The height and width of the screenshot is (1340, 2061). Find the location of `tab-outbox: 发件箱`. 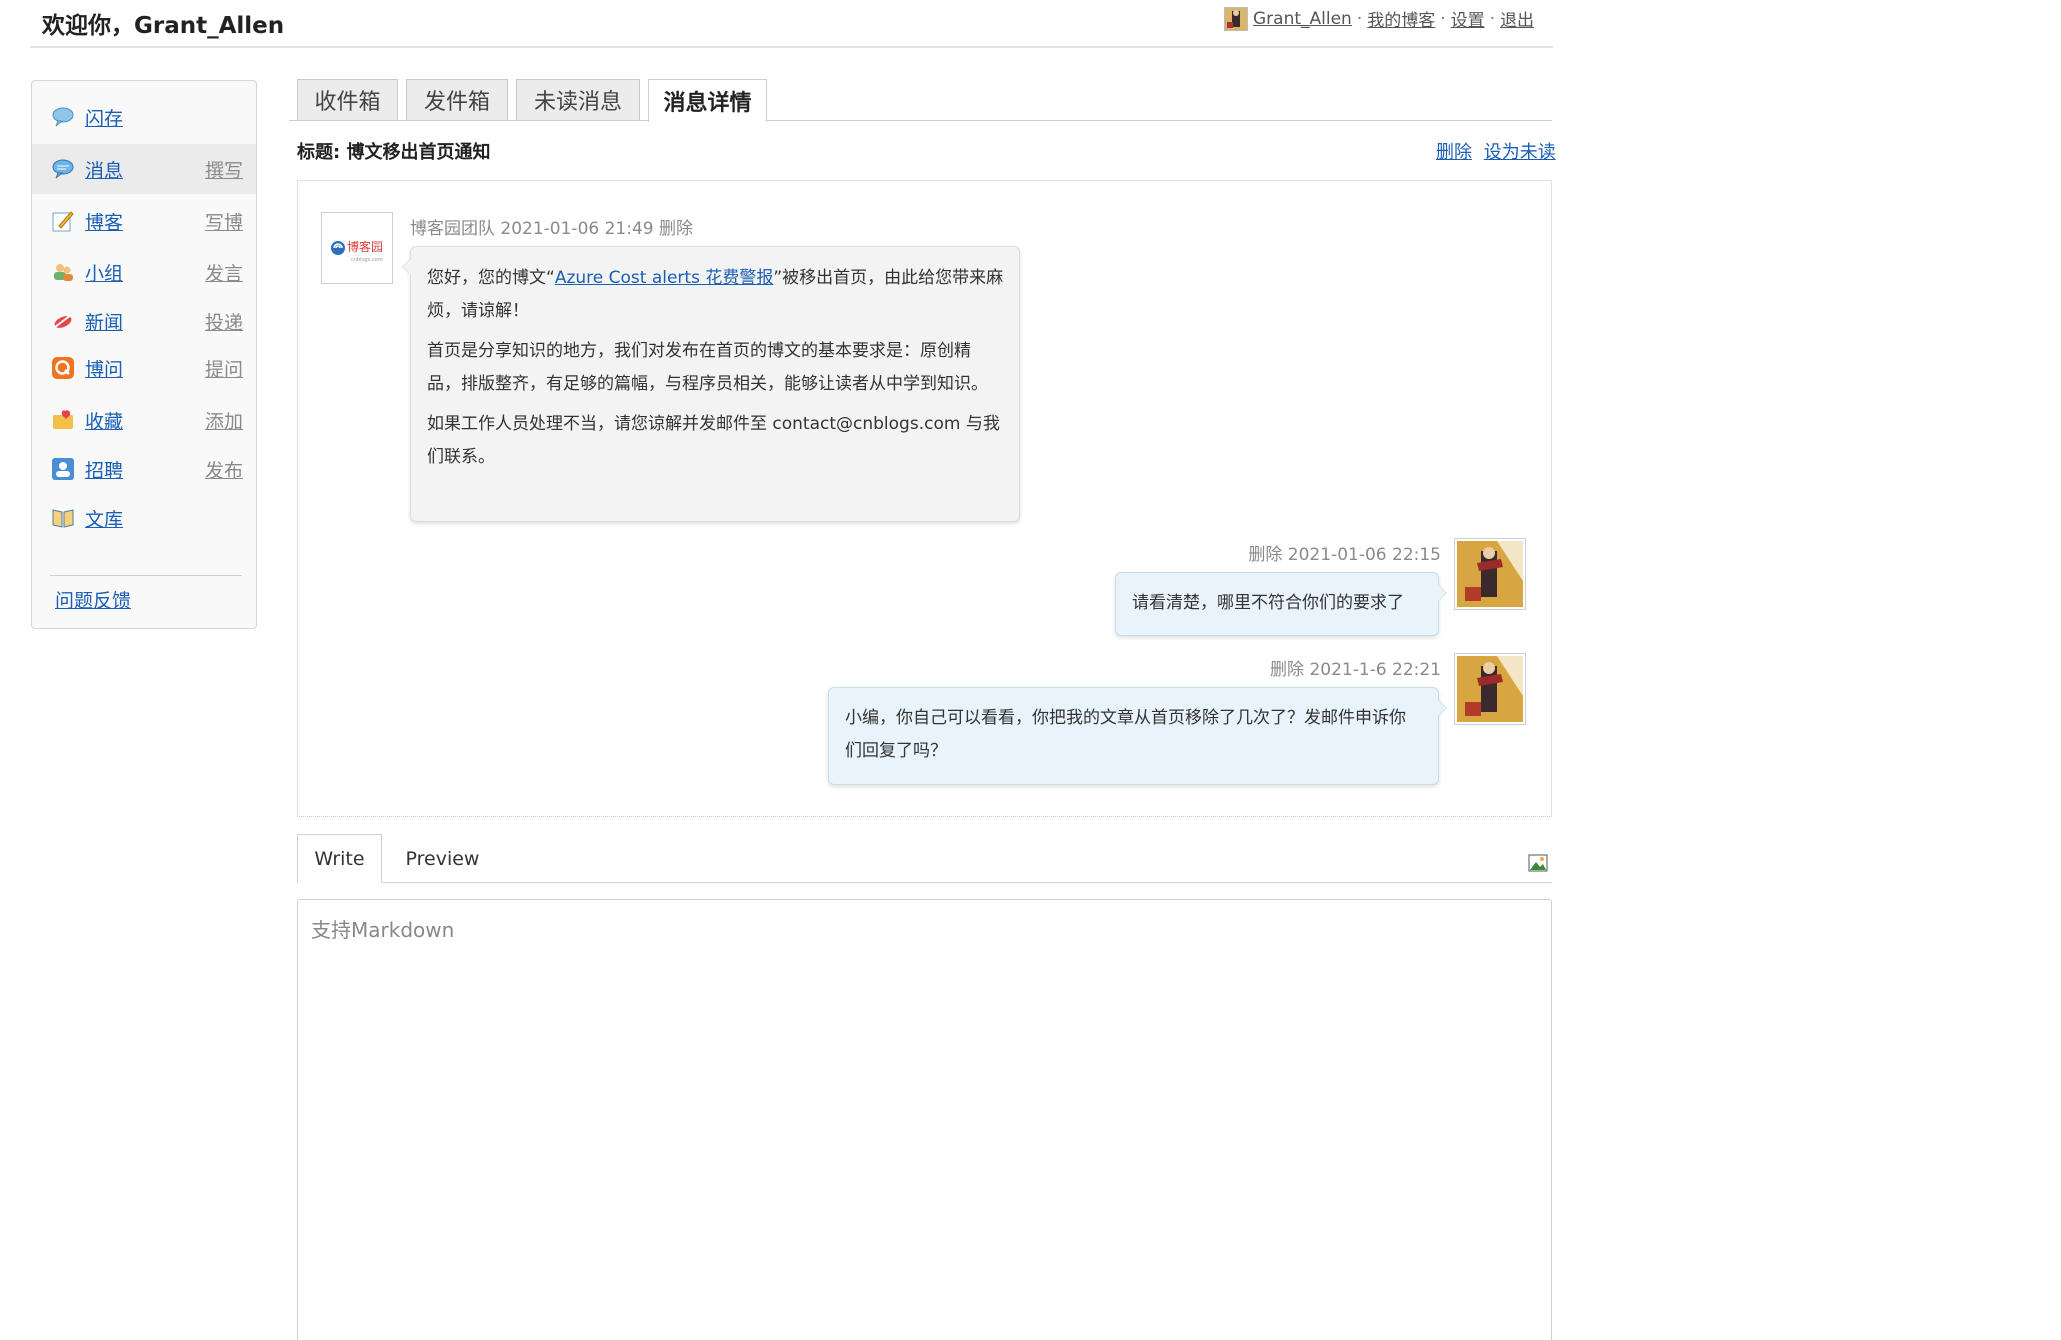

tab-outbox: 发件箱 is located at coordinates (457, 99).